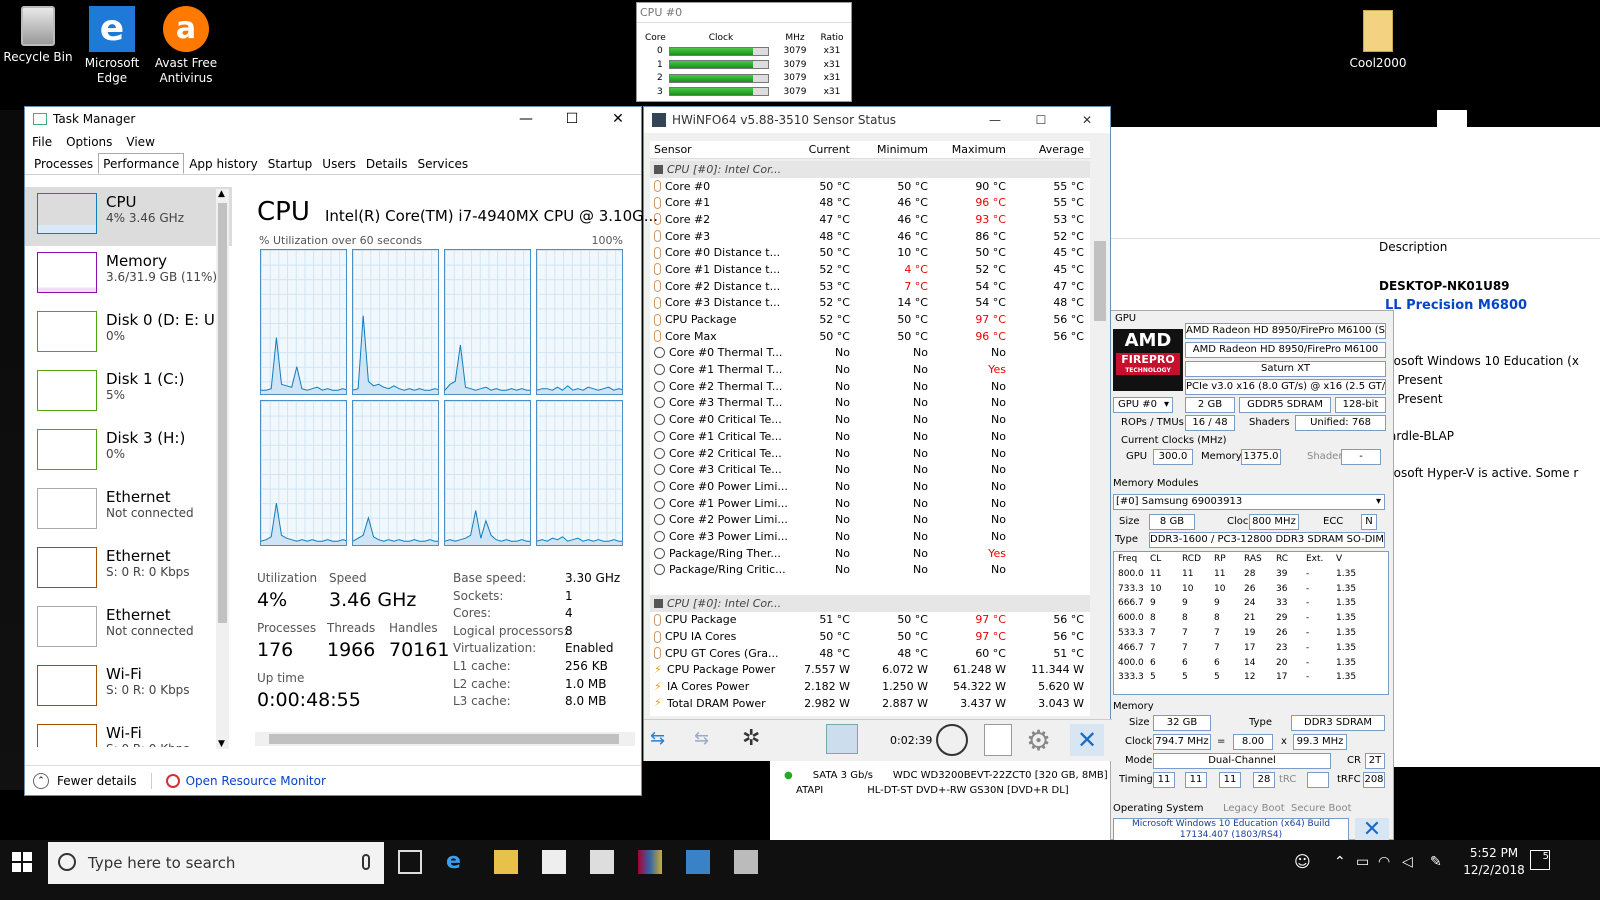 This screenshot has width=1600, height=900. I want to click on sensor-row: Core #0 Power Limi... No No No, so click(870, 486).